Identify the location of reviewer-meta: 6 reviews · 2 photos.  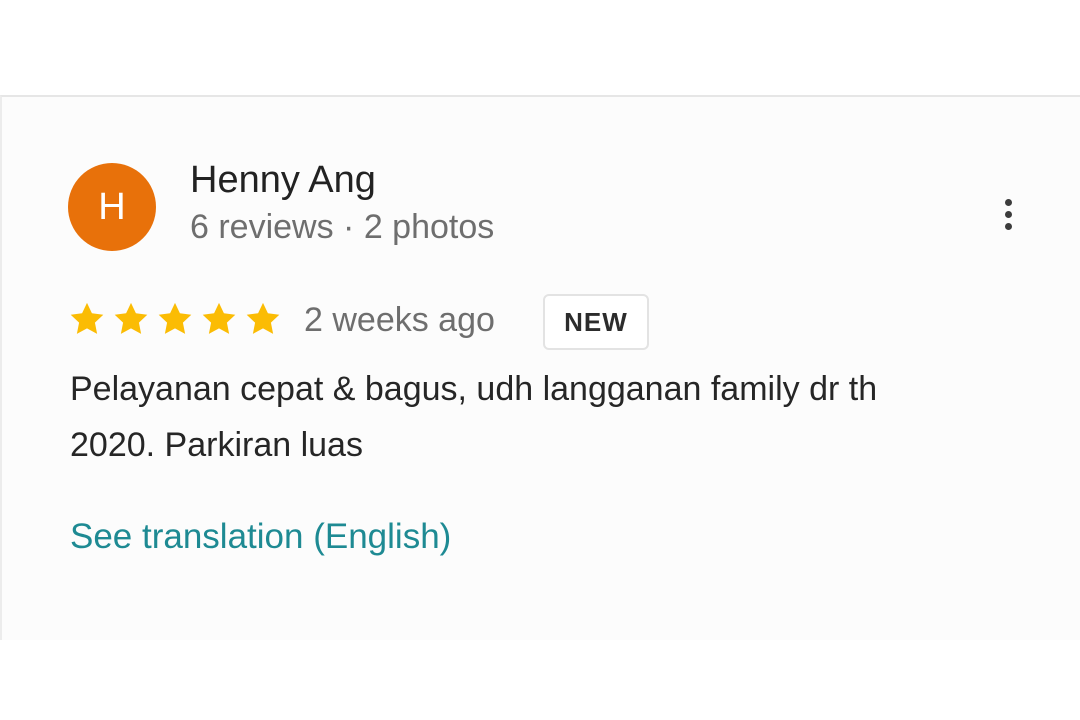
(342, 227).